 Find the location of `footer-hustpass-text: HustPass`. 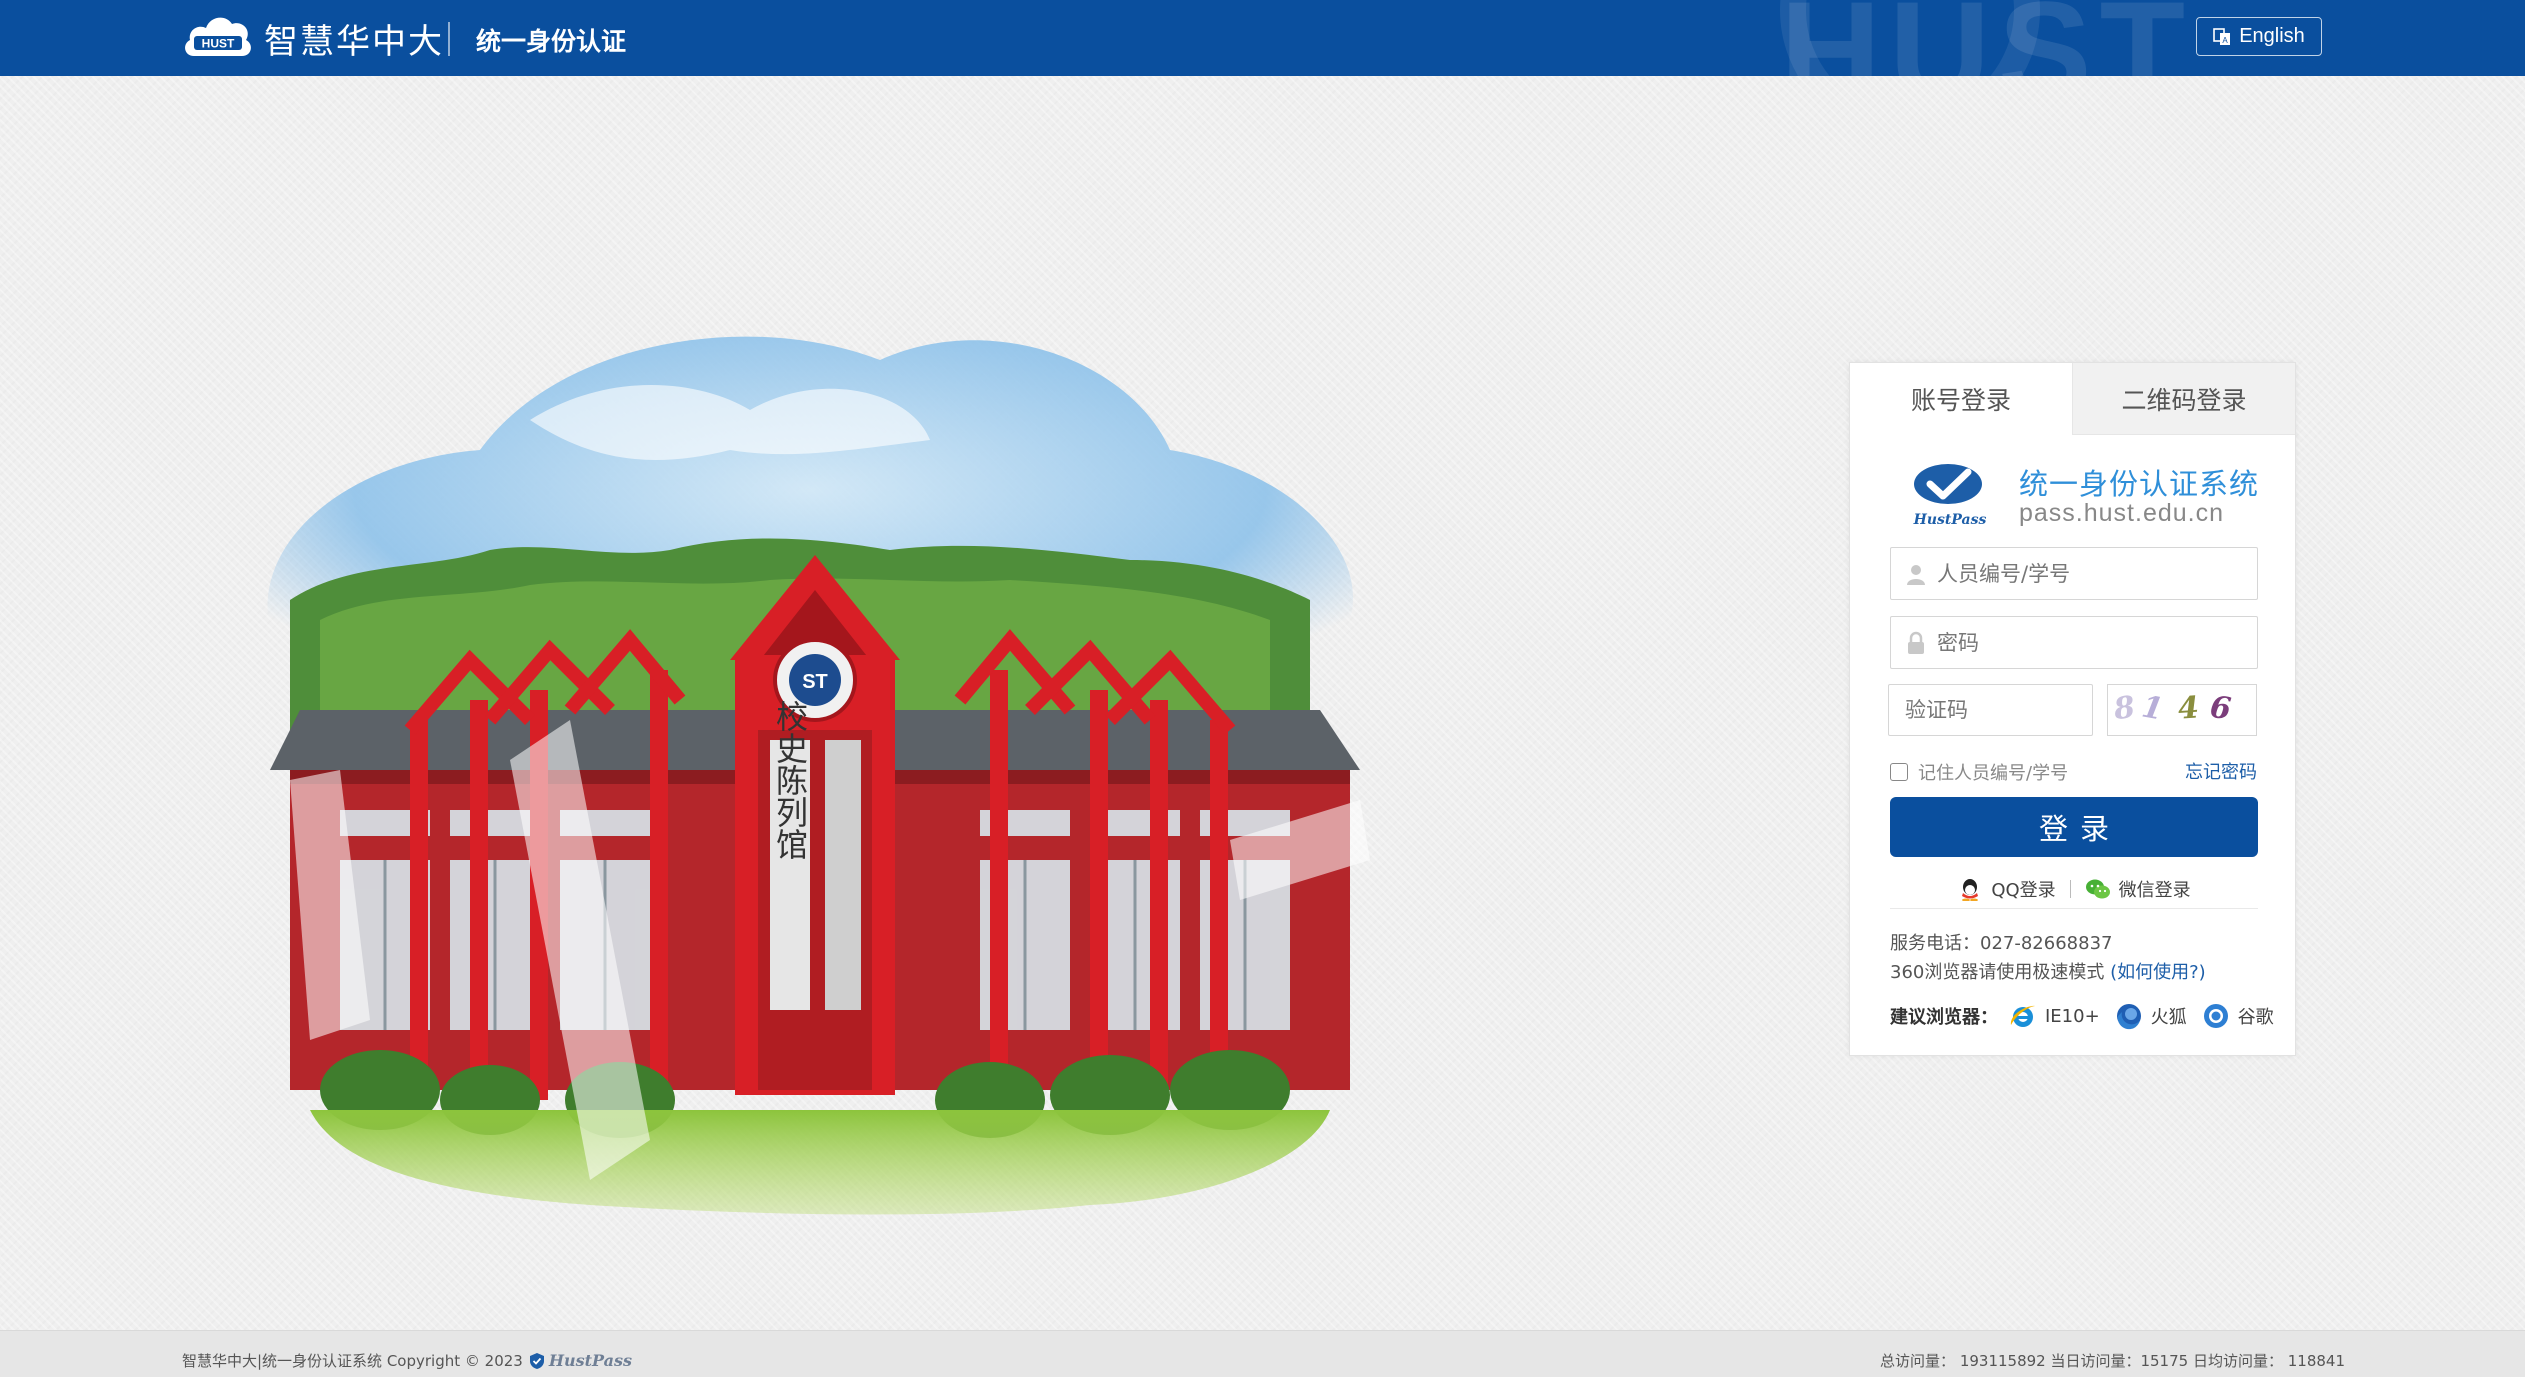

footer-hustpass-text: HustPass is located at coordinates (590, 1360).